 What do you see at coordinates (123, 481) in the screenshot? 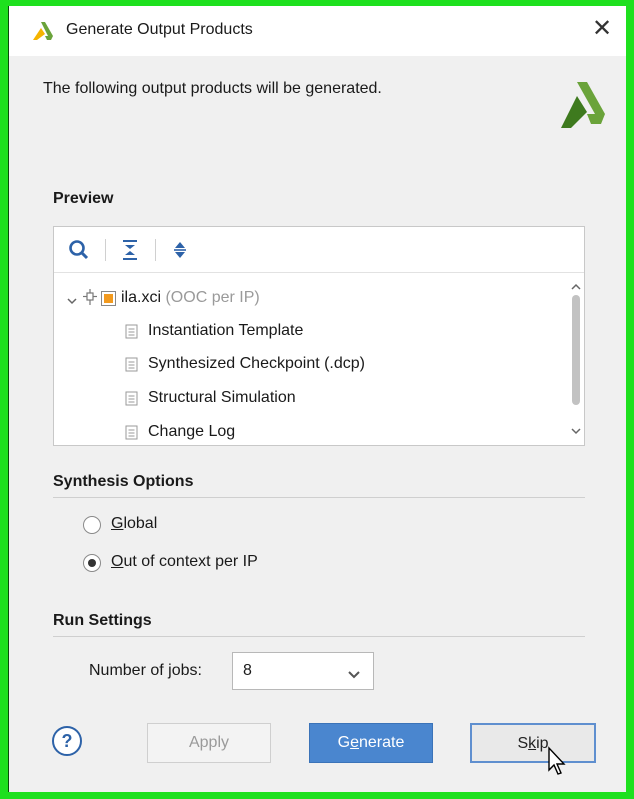
I see `synthesis-options-heading: Synthesis Options` at bounding box center [123, 481].